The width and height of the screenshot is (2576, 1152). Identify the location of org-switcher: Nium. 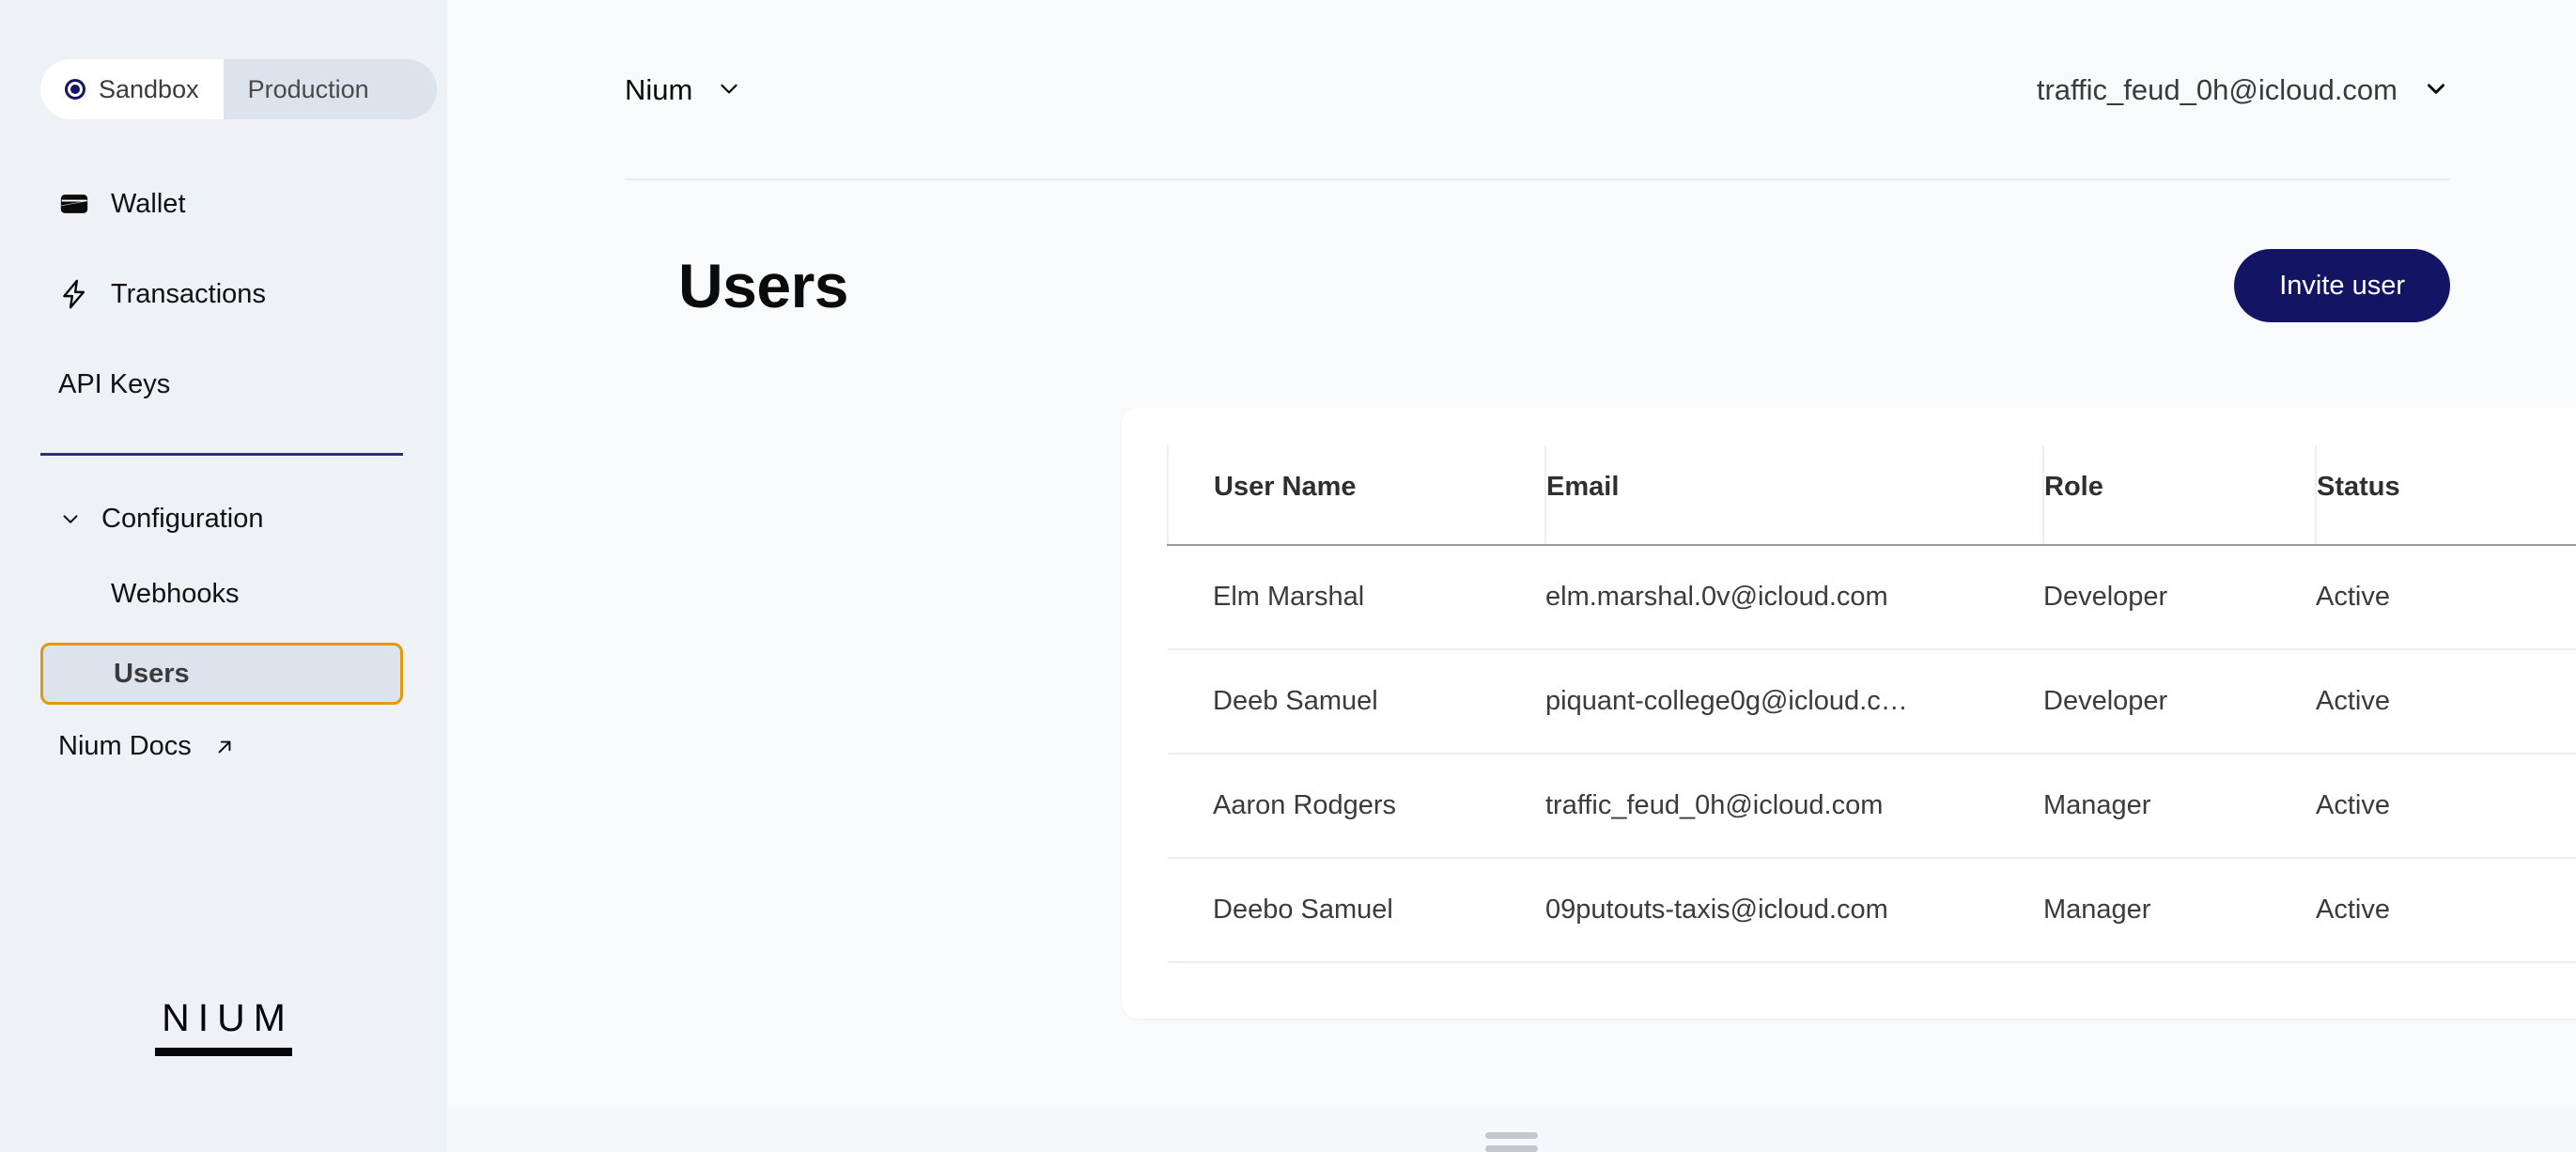
(684, 90).